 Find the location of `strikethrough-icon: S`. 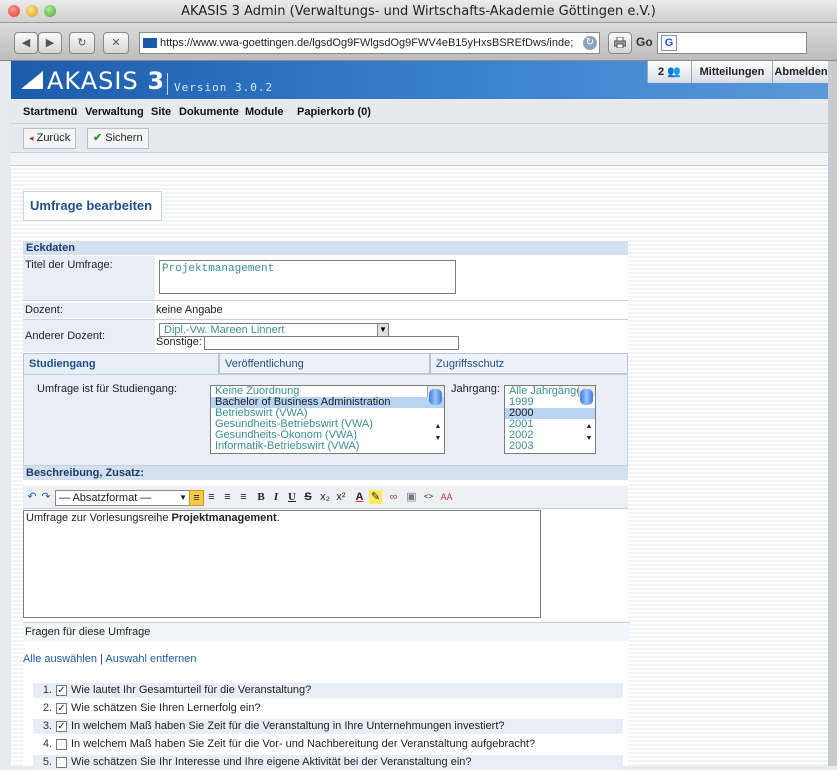

strikethrough-icon: S is located at coordinates (308, 497).